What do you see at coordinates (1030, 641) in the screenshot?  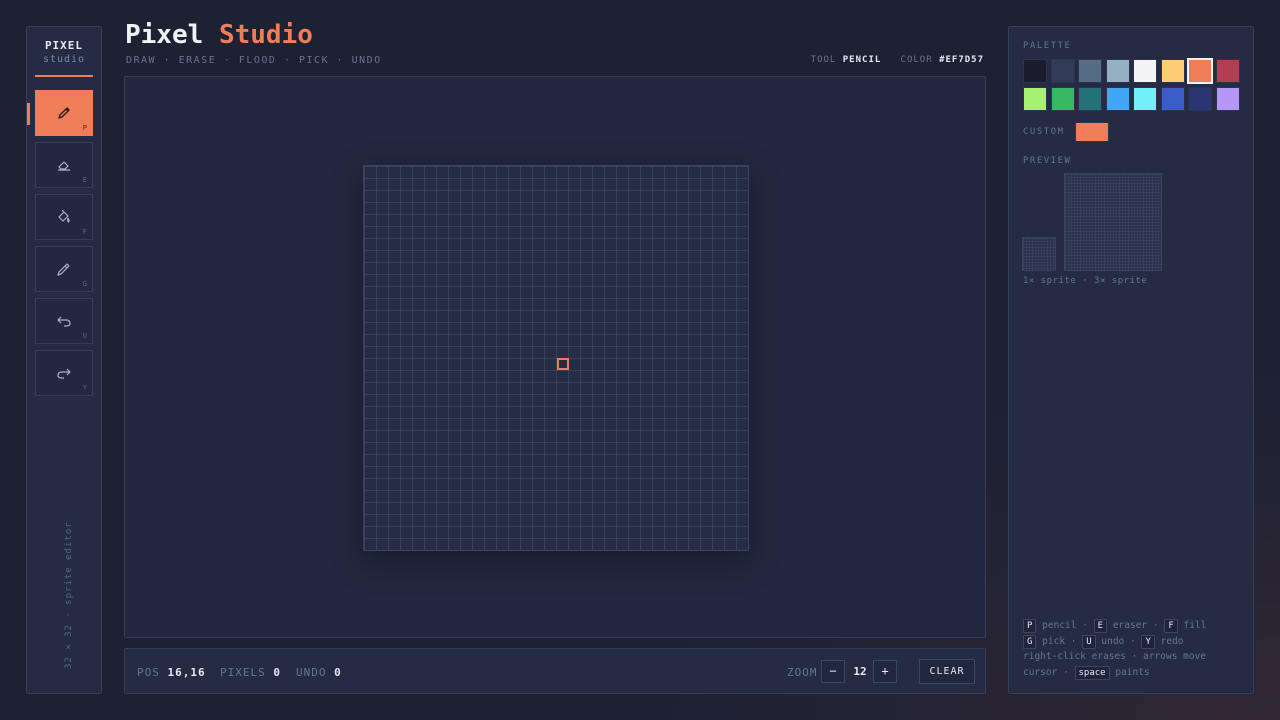 I see `kbd-key: G` at bounding box center [1030, 641].